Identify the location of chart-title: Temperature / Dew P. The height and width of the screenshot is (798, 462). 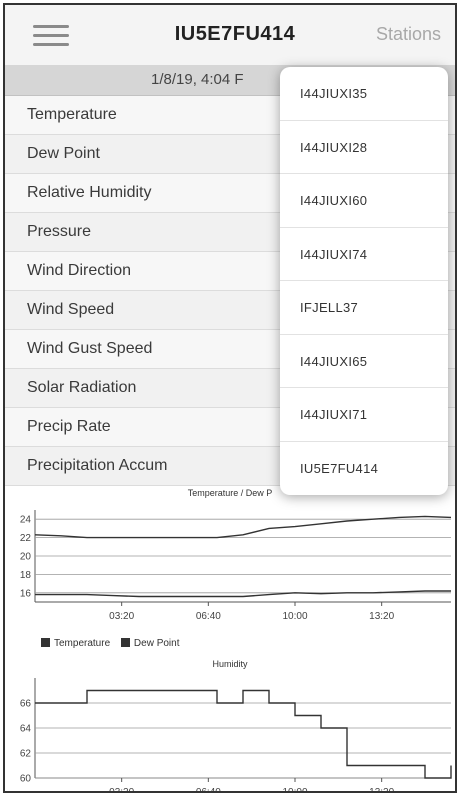
(230, 493).